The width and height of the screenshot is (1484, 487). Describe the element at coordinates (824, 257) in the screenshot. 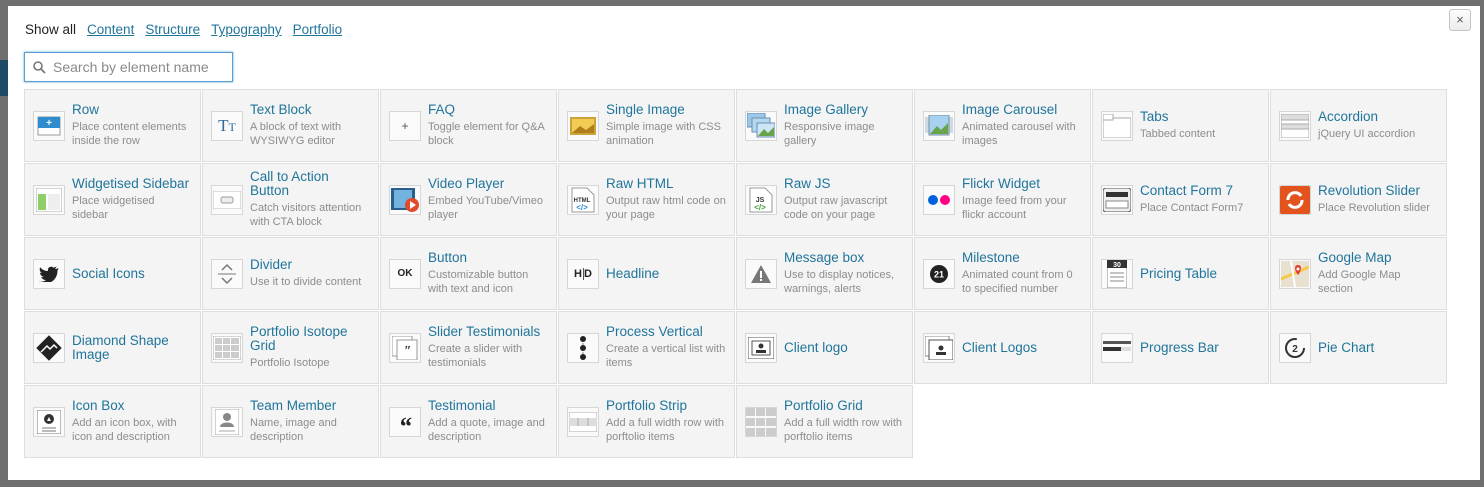

I see `element-title: Message box` at that location.